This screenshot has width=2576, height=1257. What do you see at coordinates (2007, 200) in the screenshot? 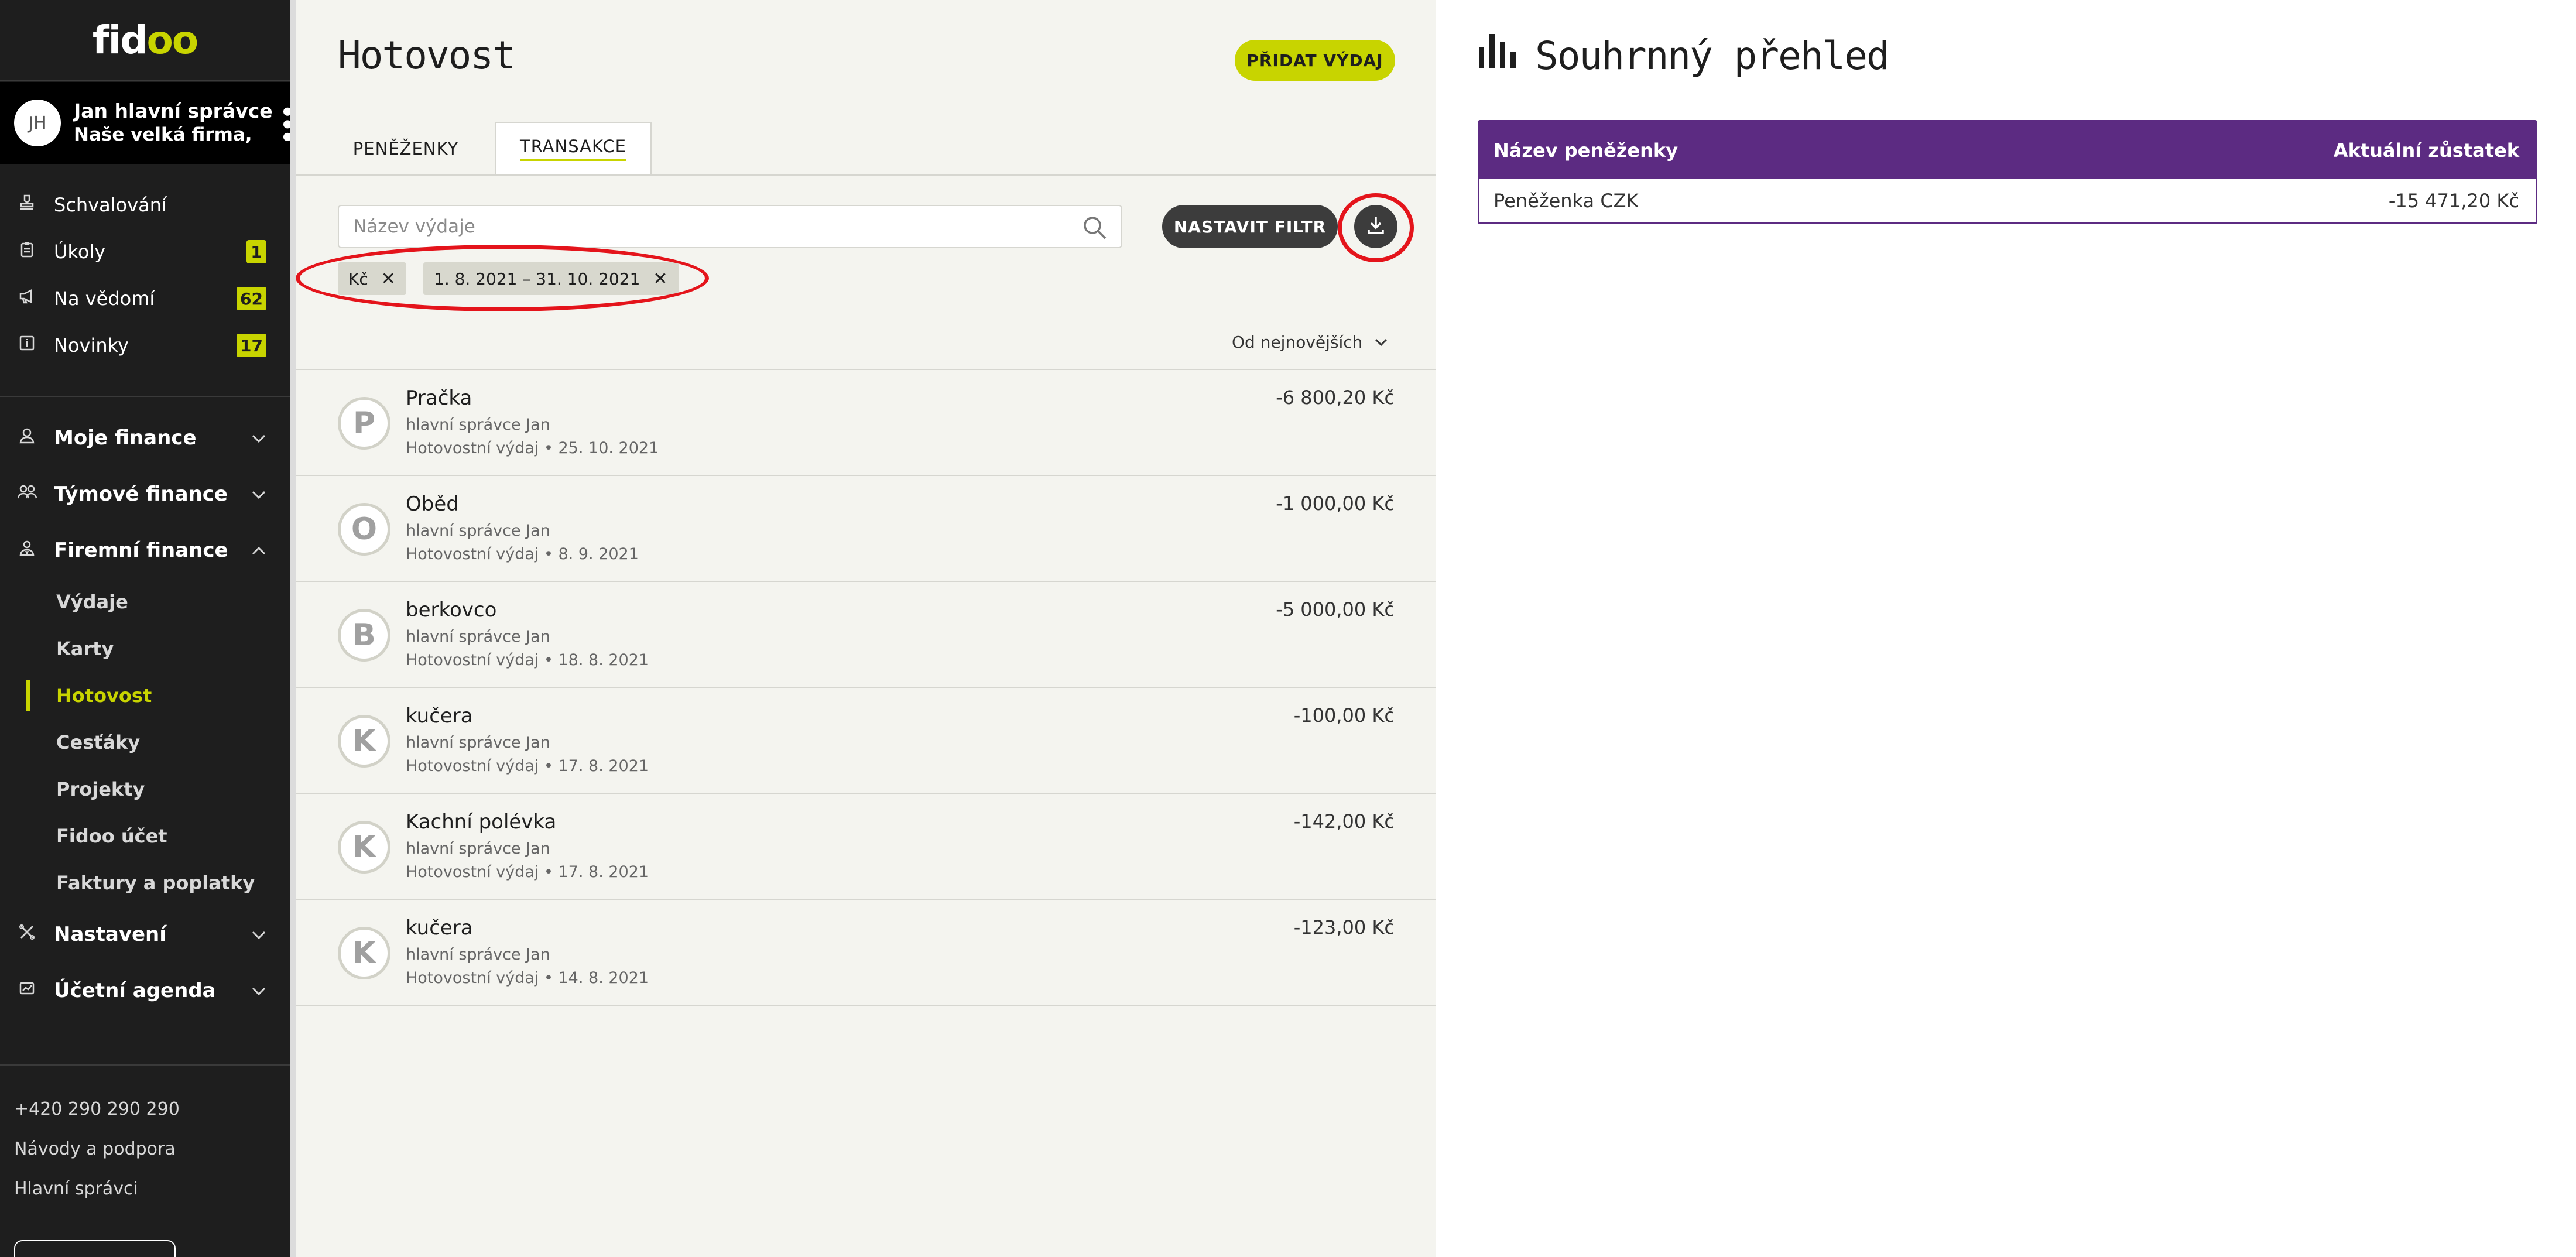
I see `table-row: Peněženka CZK -15 471,20 Kč` at bounding box center [2007, 200].